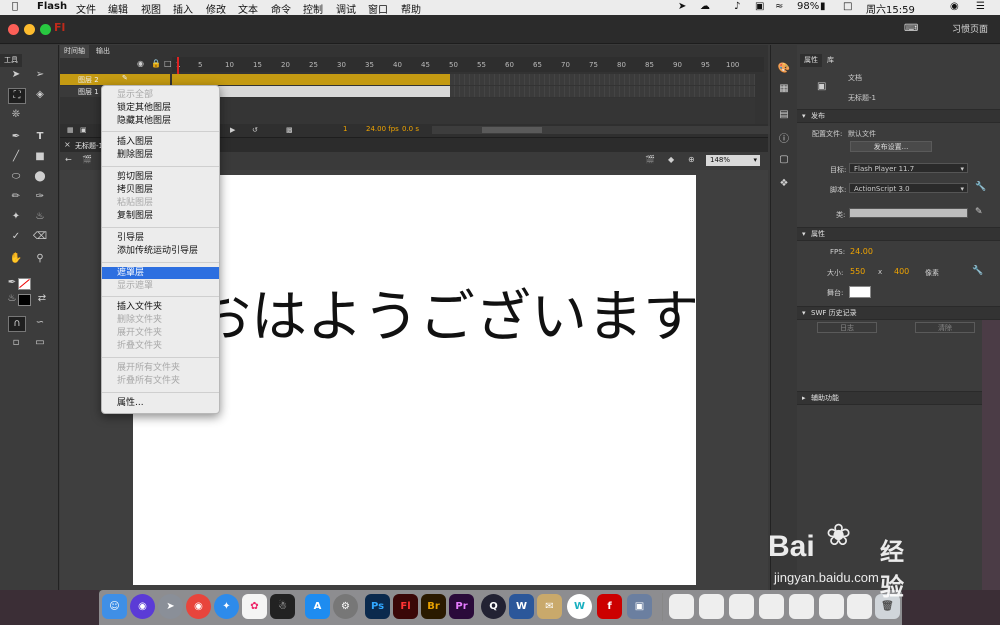  I want to click on selection-tool-icon: ➤, so click(16, 75).